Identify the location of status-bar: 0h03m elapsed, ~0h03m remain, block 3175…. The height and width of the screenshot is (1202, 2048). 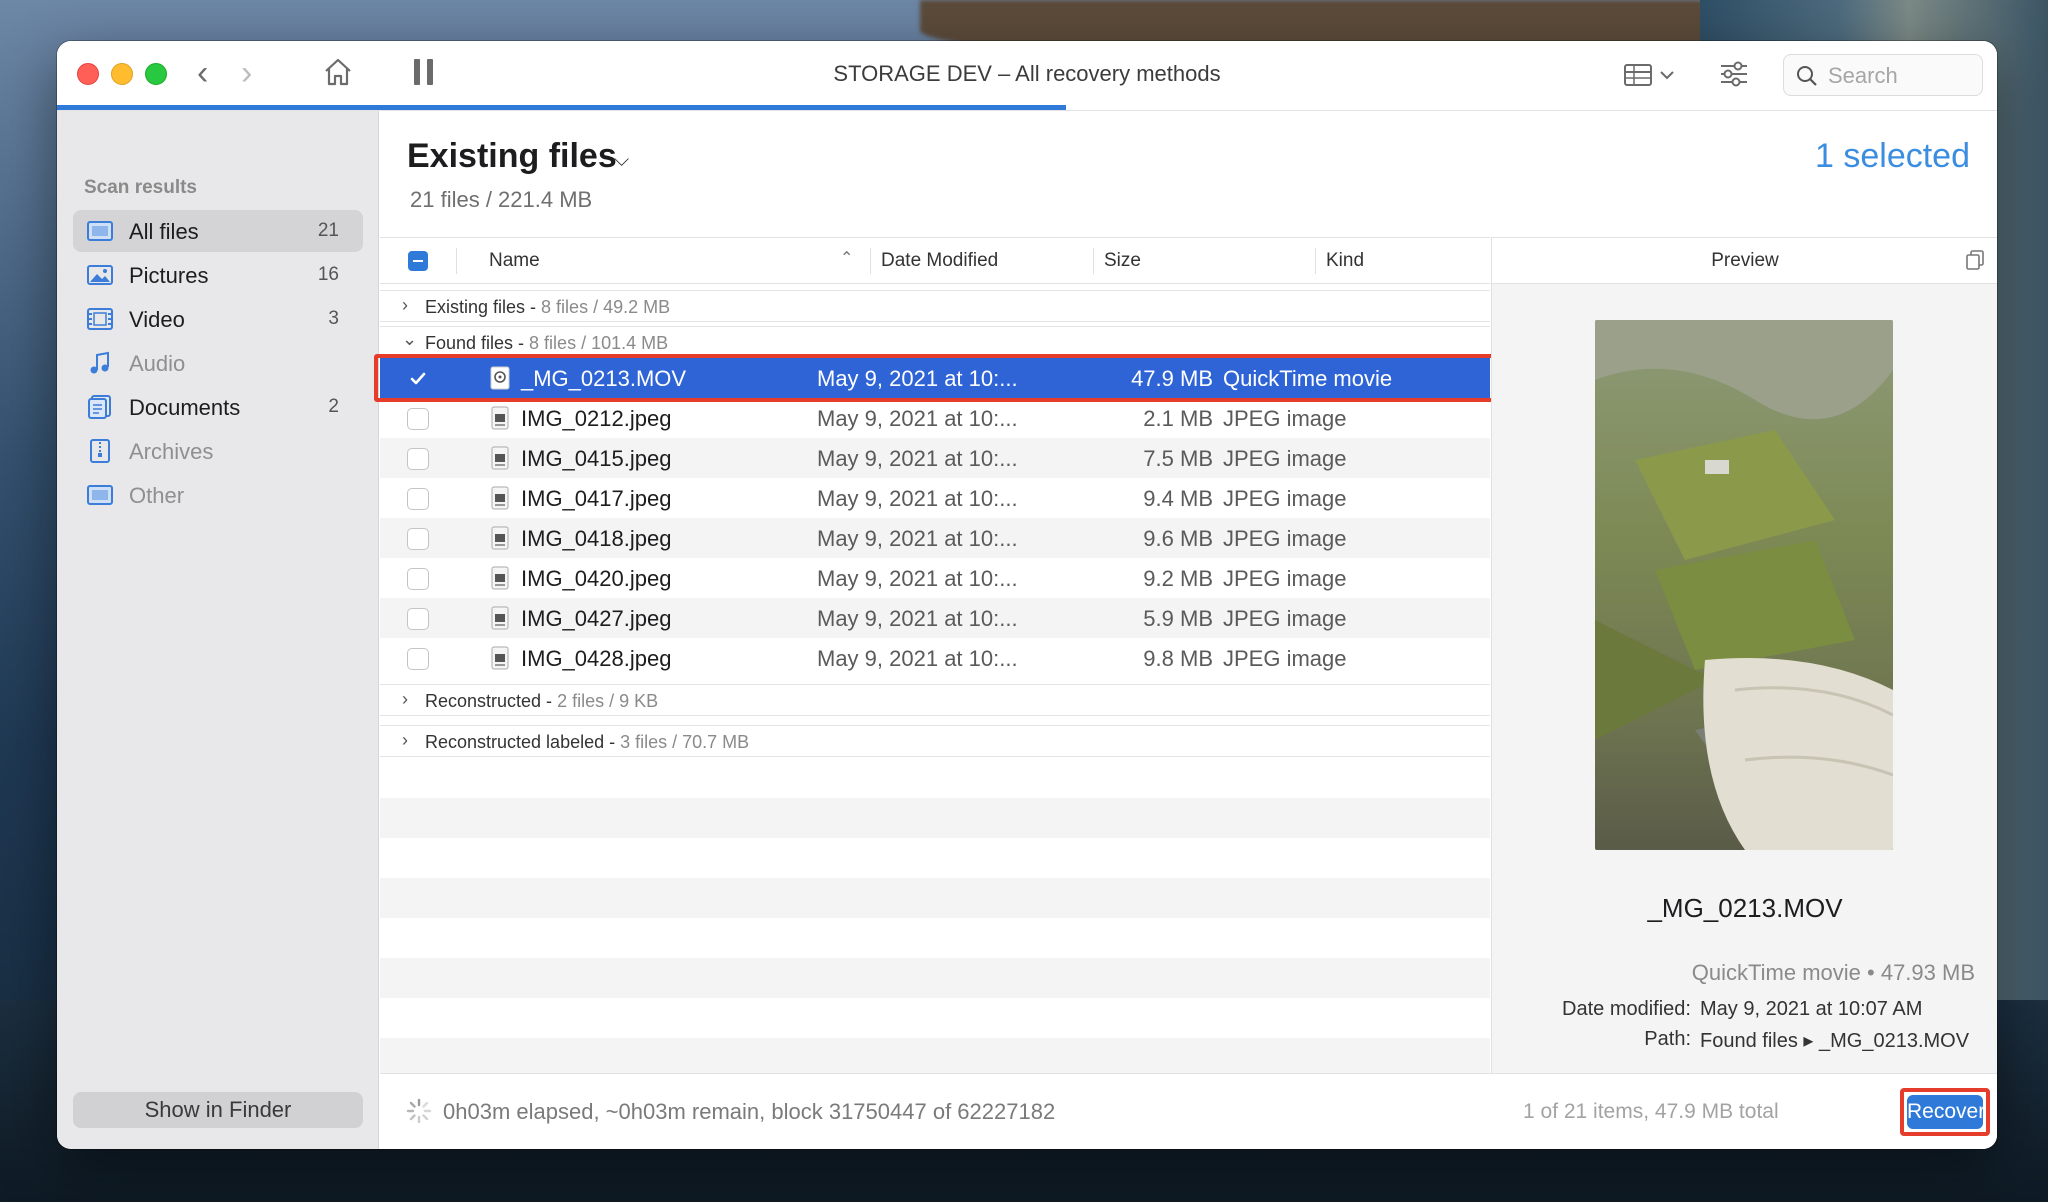
(1188, 1111).